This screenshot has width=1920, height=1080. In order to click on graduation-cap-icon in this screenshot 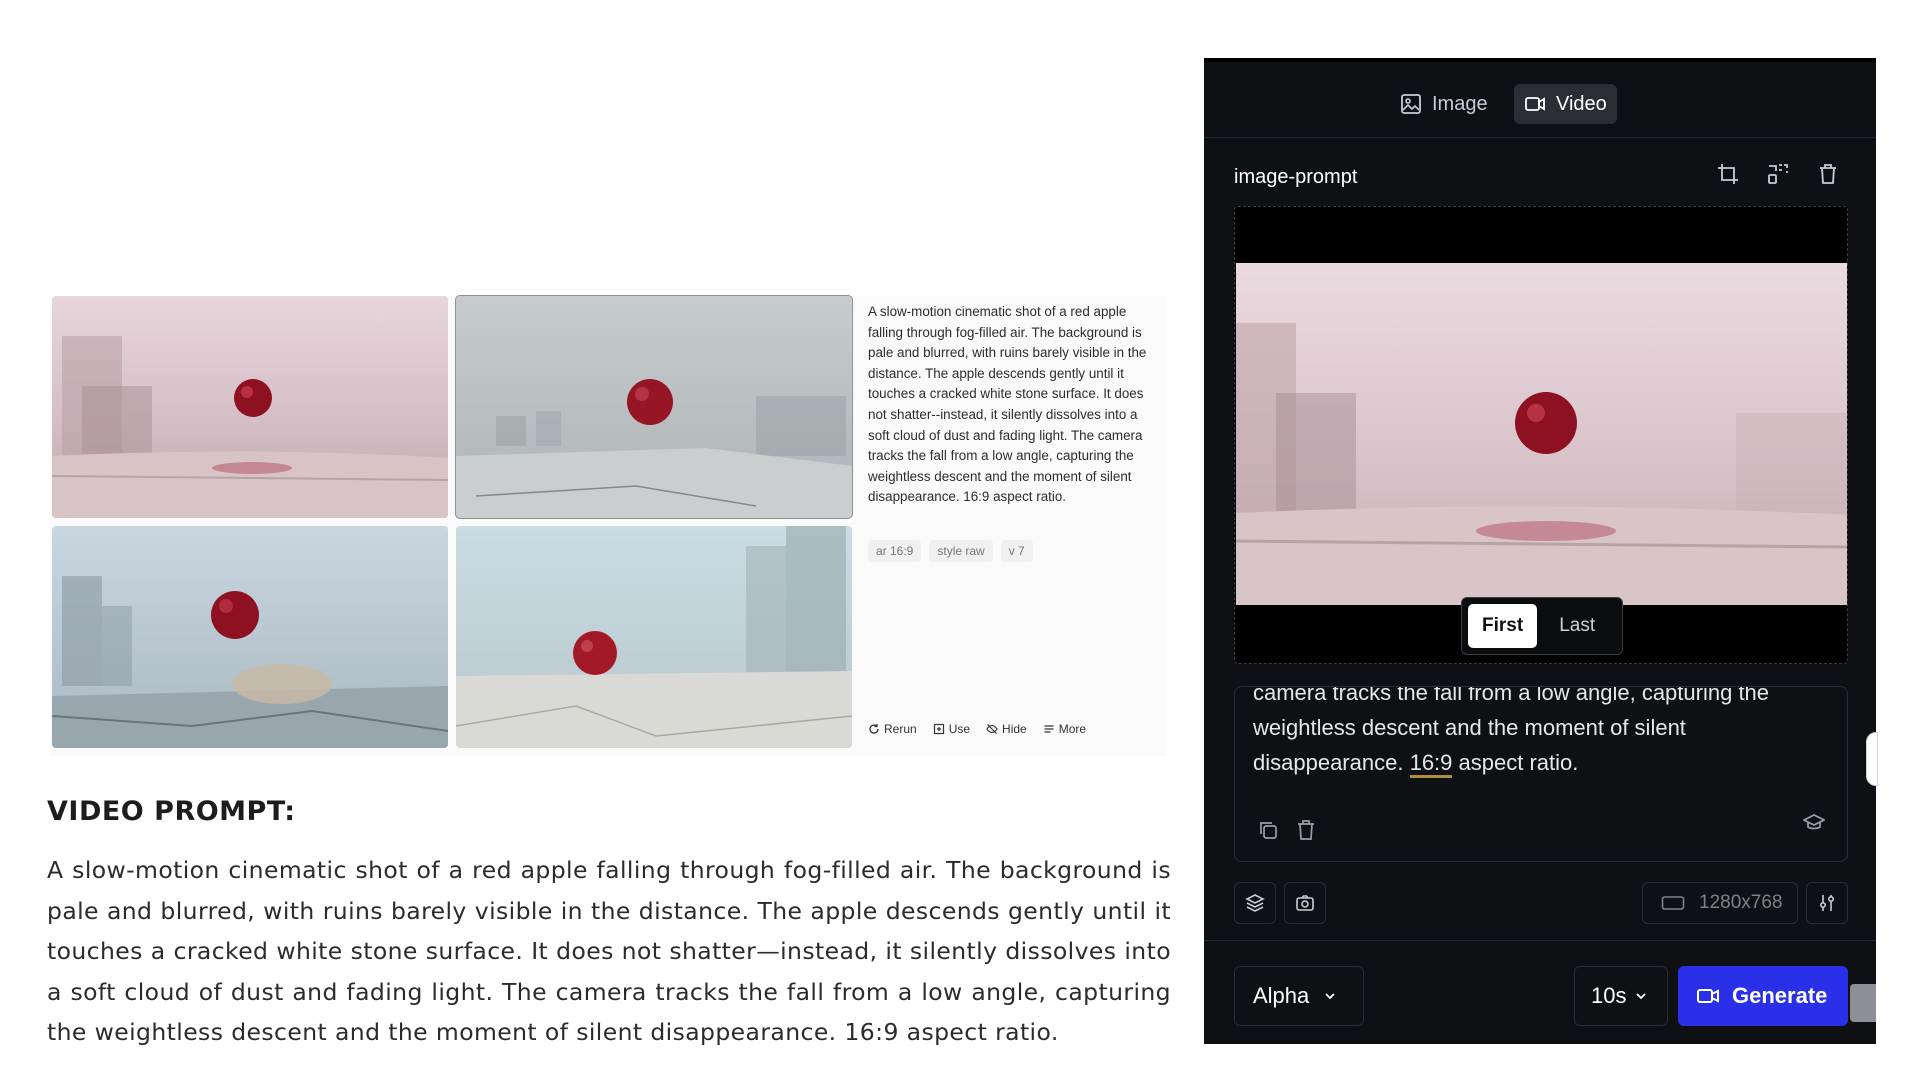, I will do `click(1814, 822)`.